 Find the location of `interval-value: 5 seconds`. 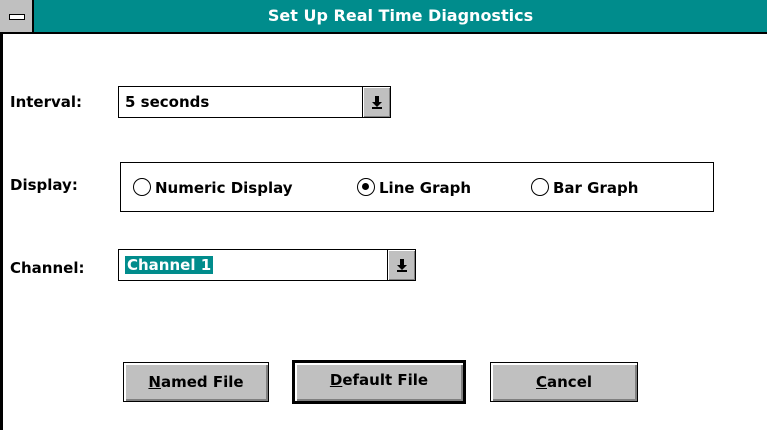

interval-value: 5 seconds is located at coordinates (167, 102).